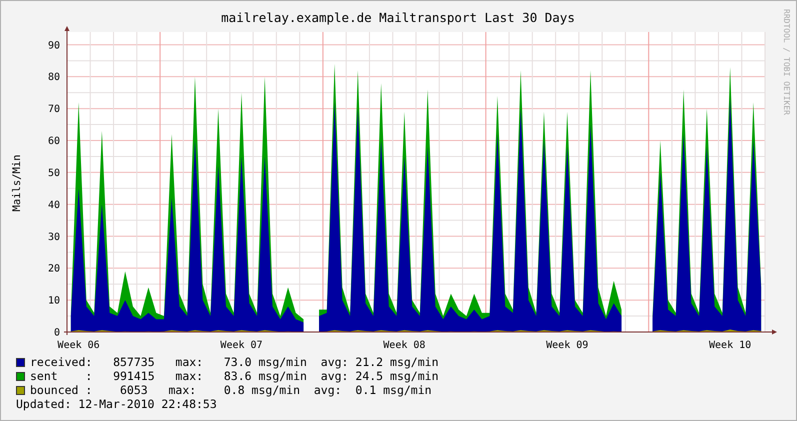  What do you see at coordinates (786, 62) in the screenshot?
I see `credit-label: RRDTOOL / TOBI OETIKER` at bounding box center [786, 62].